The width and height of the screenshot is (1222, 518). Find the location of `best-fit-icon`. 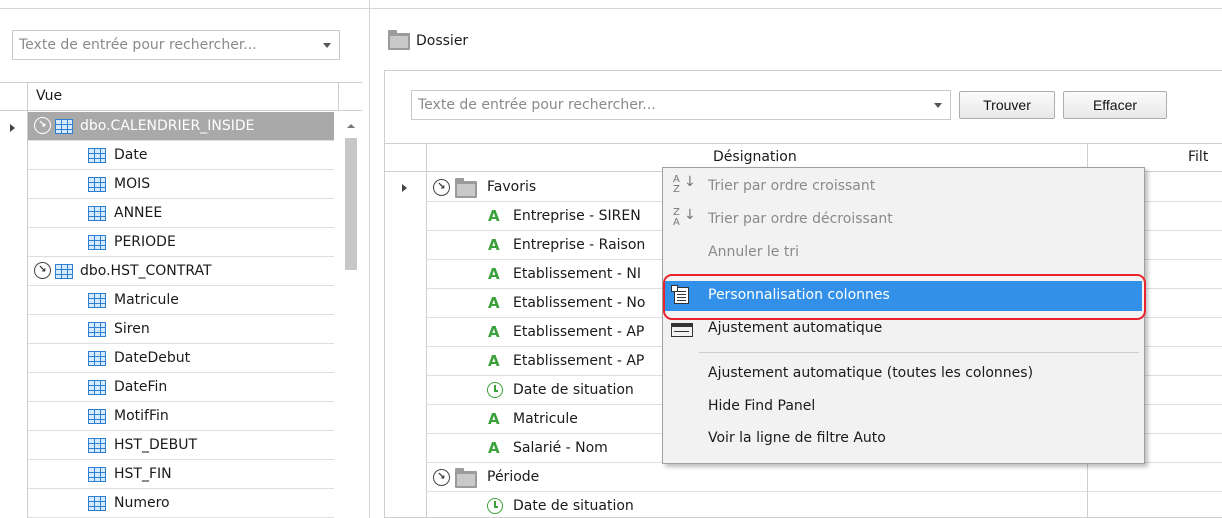

best-fit-icon is located at coordinates (682, 330).